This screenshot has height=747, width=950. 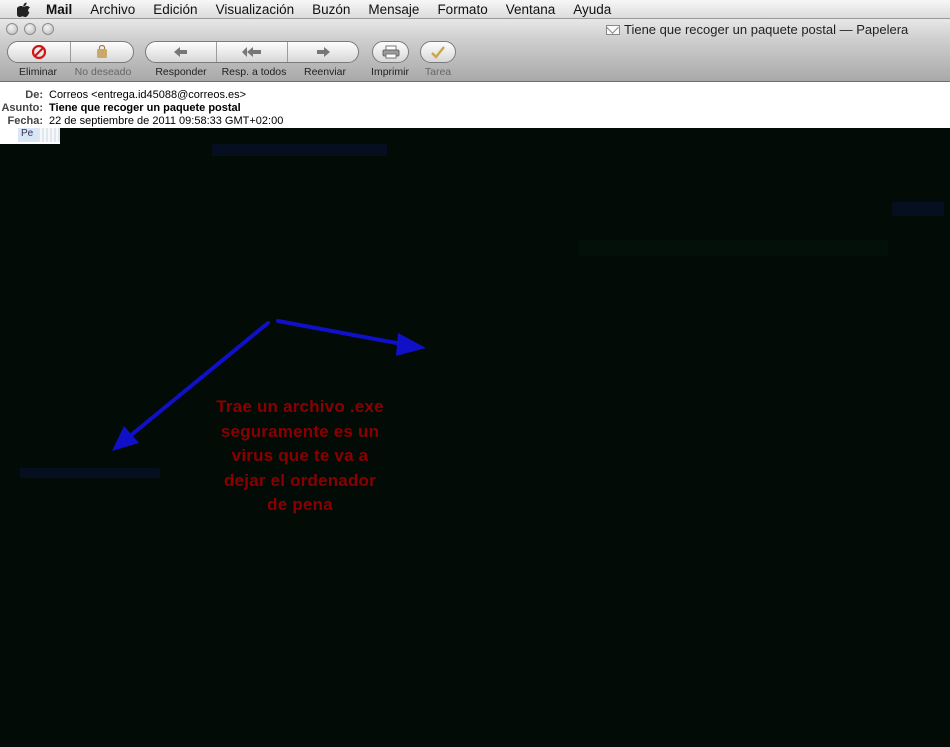 What do you see at coordinates (300, 406) in the screenshot?
I see `annotation-line-1: Trae un archivo .exe` at bounding box center [300, 406].